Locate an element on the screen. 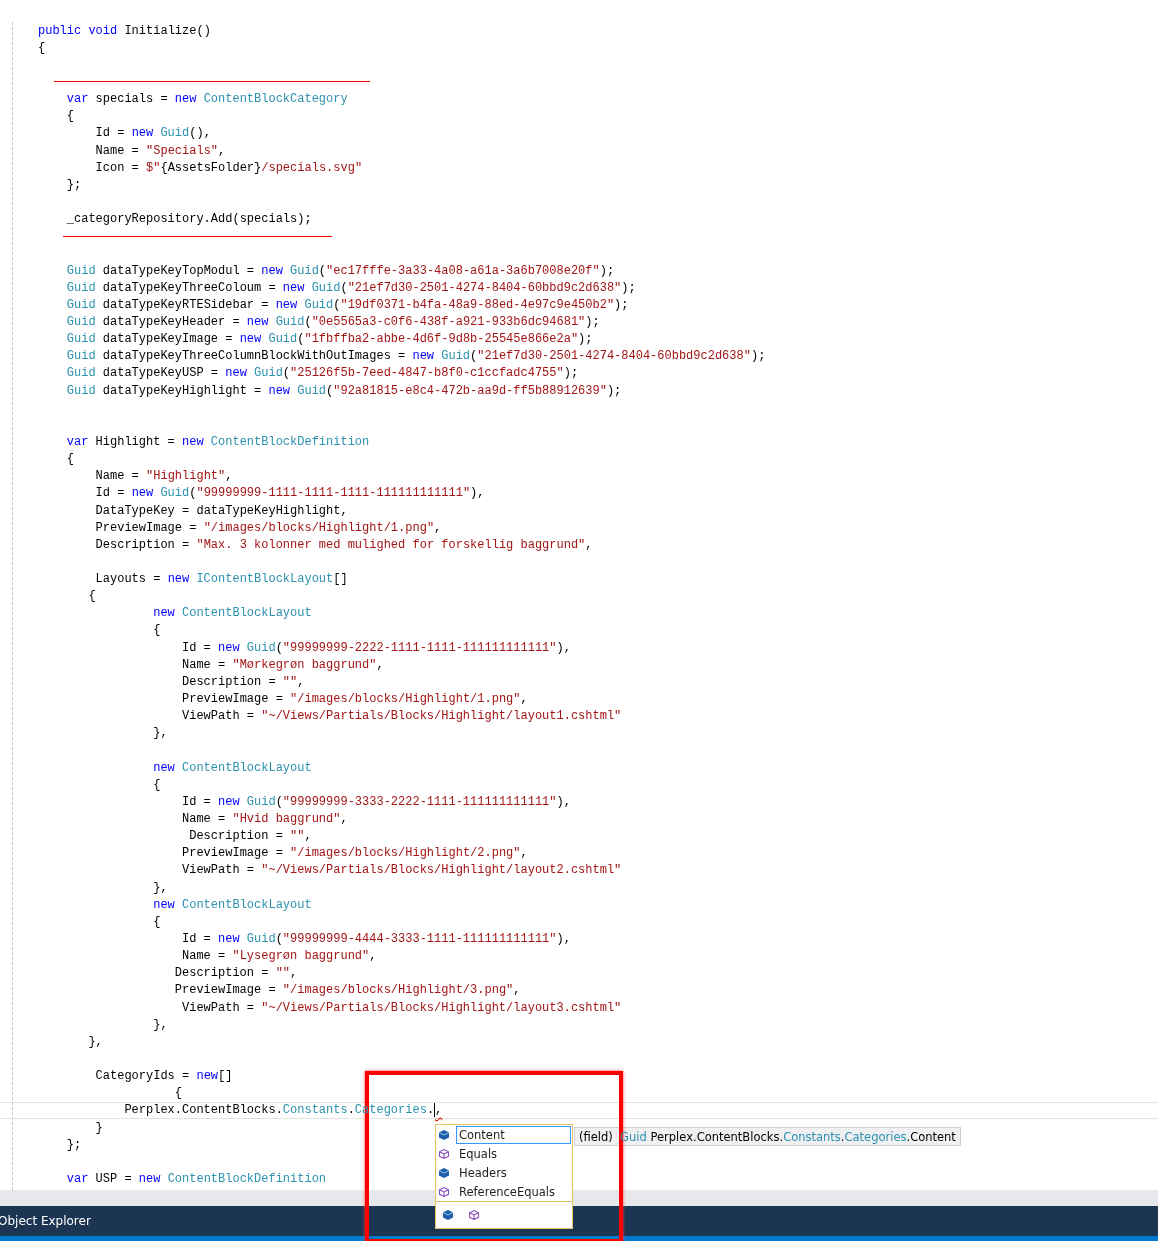 The width and height of the screenshot is (1158, 1241). code-line: , is located at coordinates (439, 1110).